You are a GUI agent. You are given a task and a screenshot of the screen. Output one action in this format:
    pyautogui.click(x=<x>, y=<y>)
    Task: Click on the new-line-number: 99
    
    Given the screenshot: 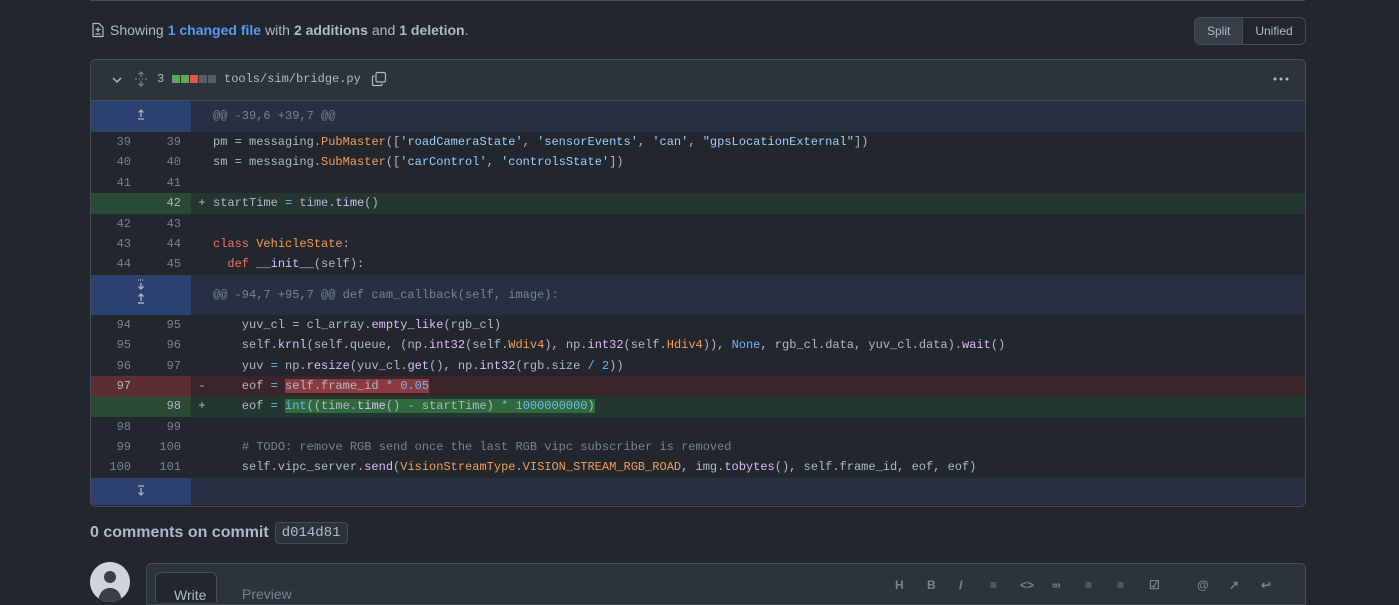 What is the action you would take?
    pyautogui.click(x=161, y=427)
    